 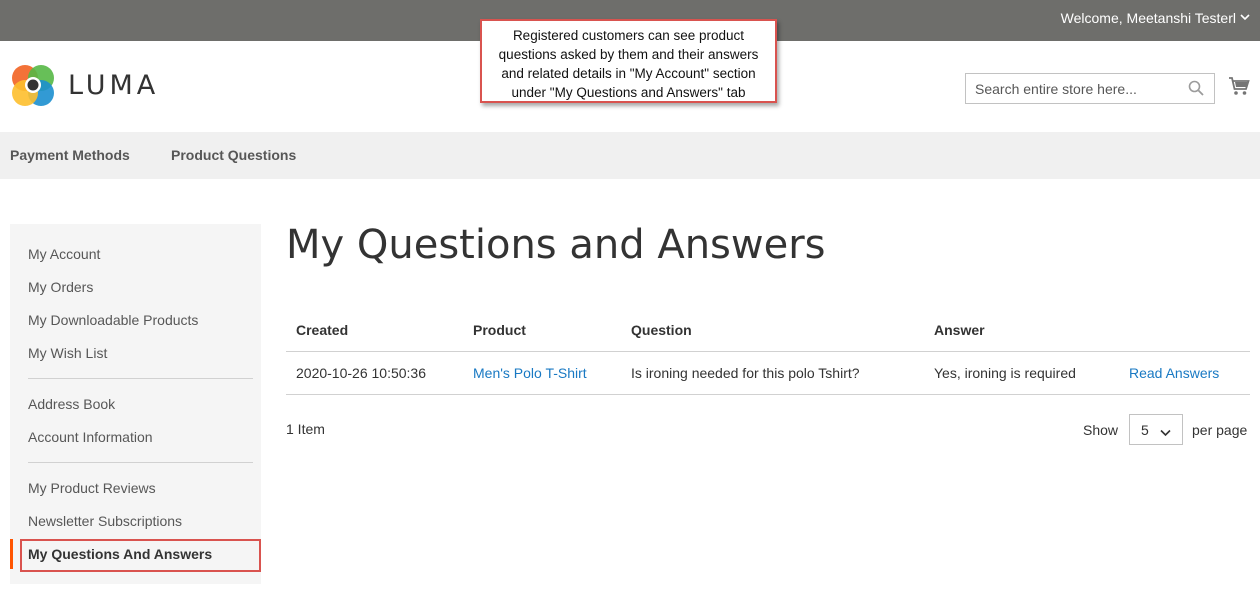 What do you see at coordinates (361, 373) in the screenshot?
I see `cell-created: 2020-10-26 10:50:36` at bounding box center [361, 373].